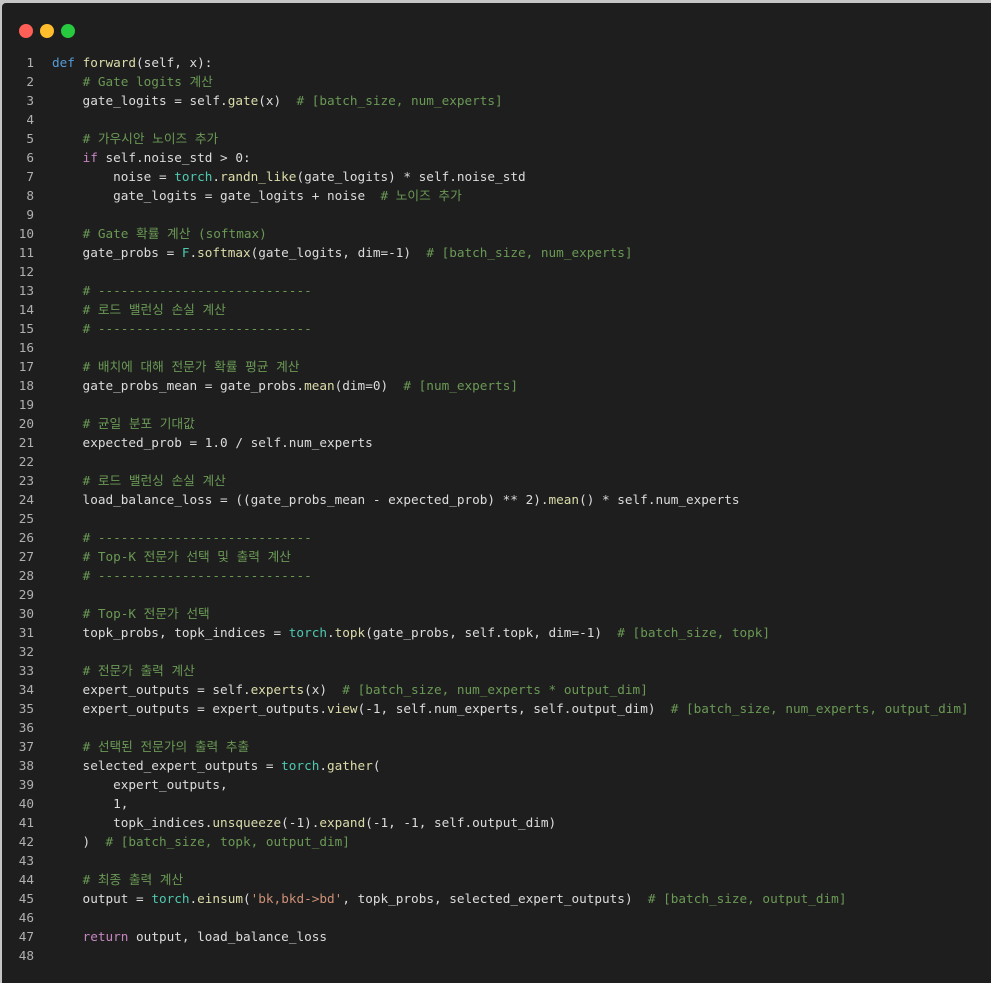 The image size is (991, 983). I want to click on line-number: 41, so click(26, 822).